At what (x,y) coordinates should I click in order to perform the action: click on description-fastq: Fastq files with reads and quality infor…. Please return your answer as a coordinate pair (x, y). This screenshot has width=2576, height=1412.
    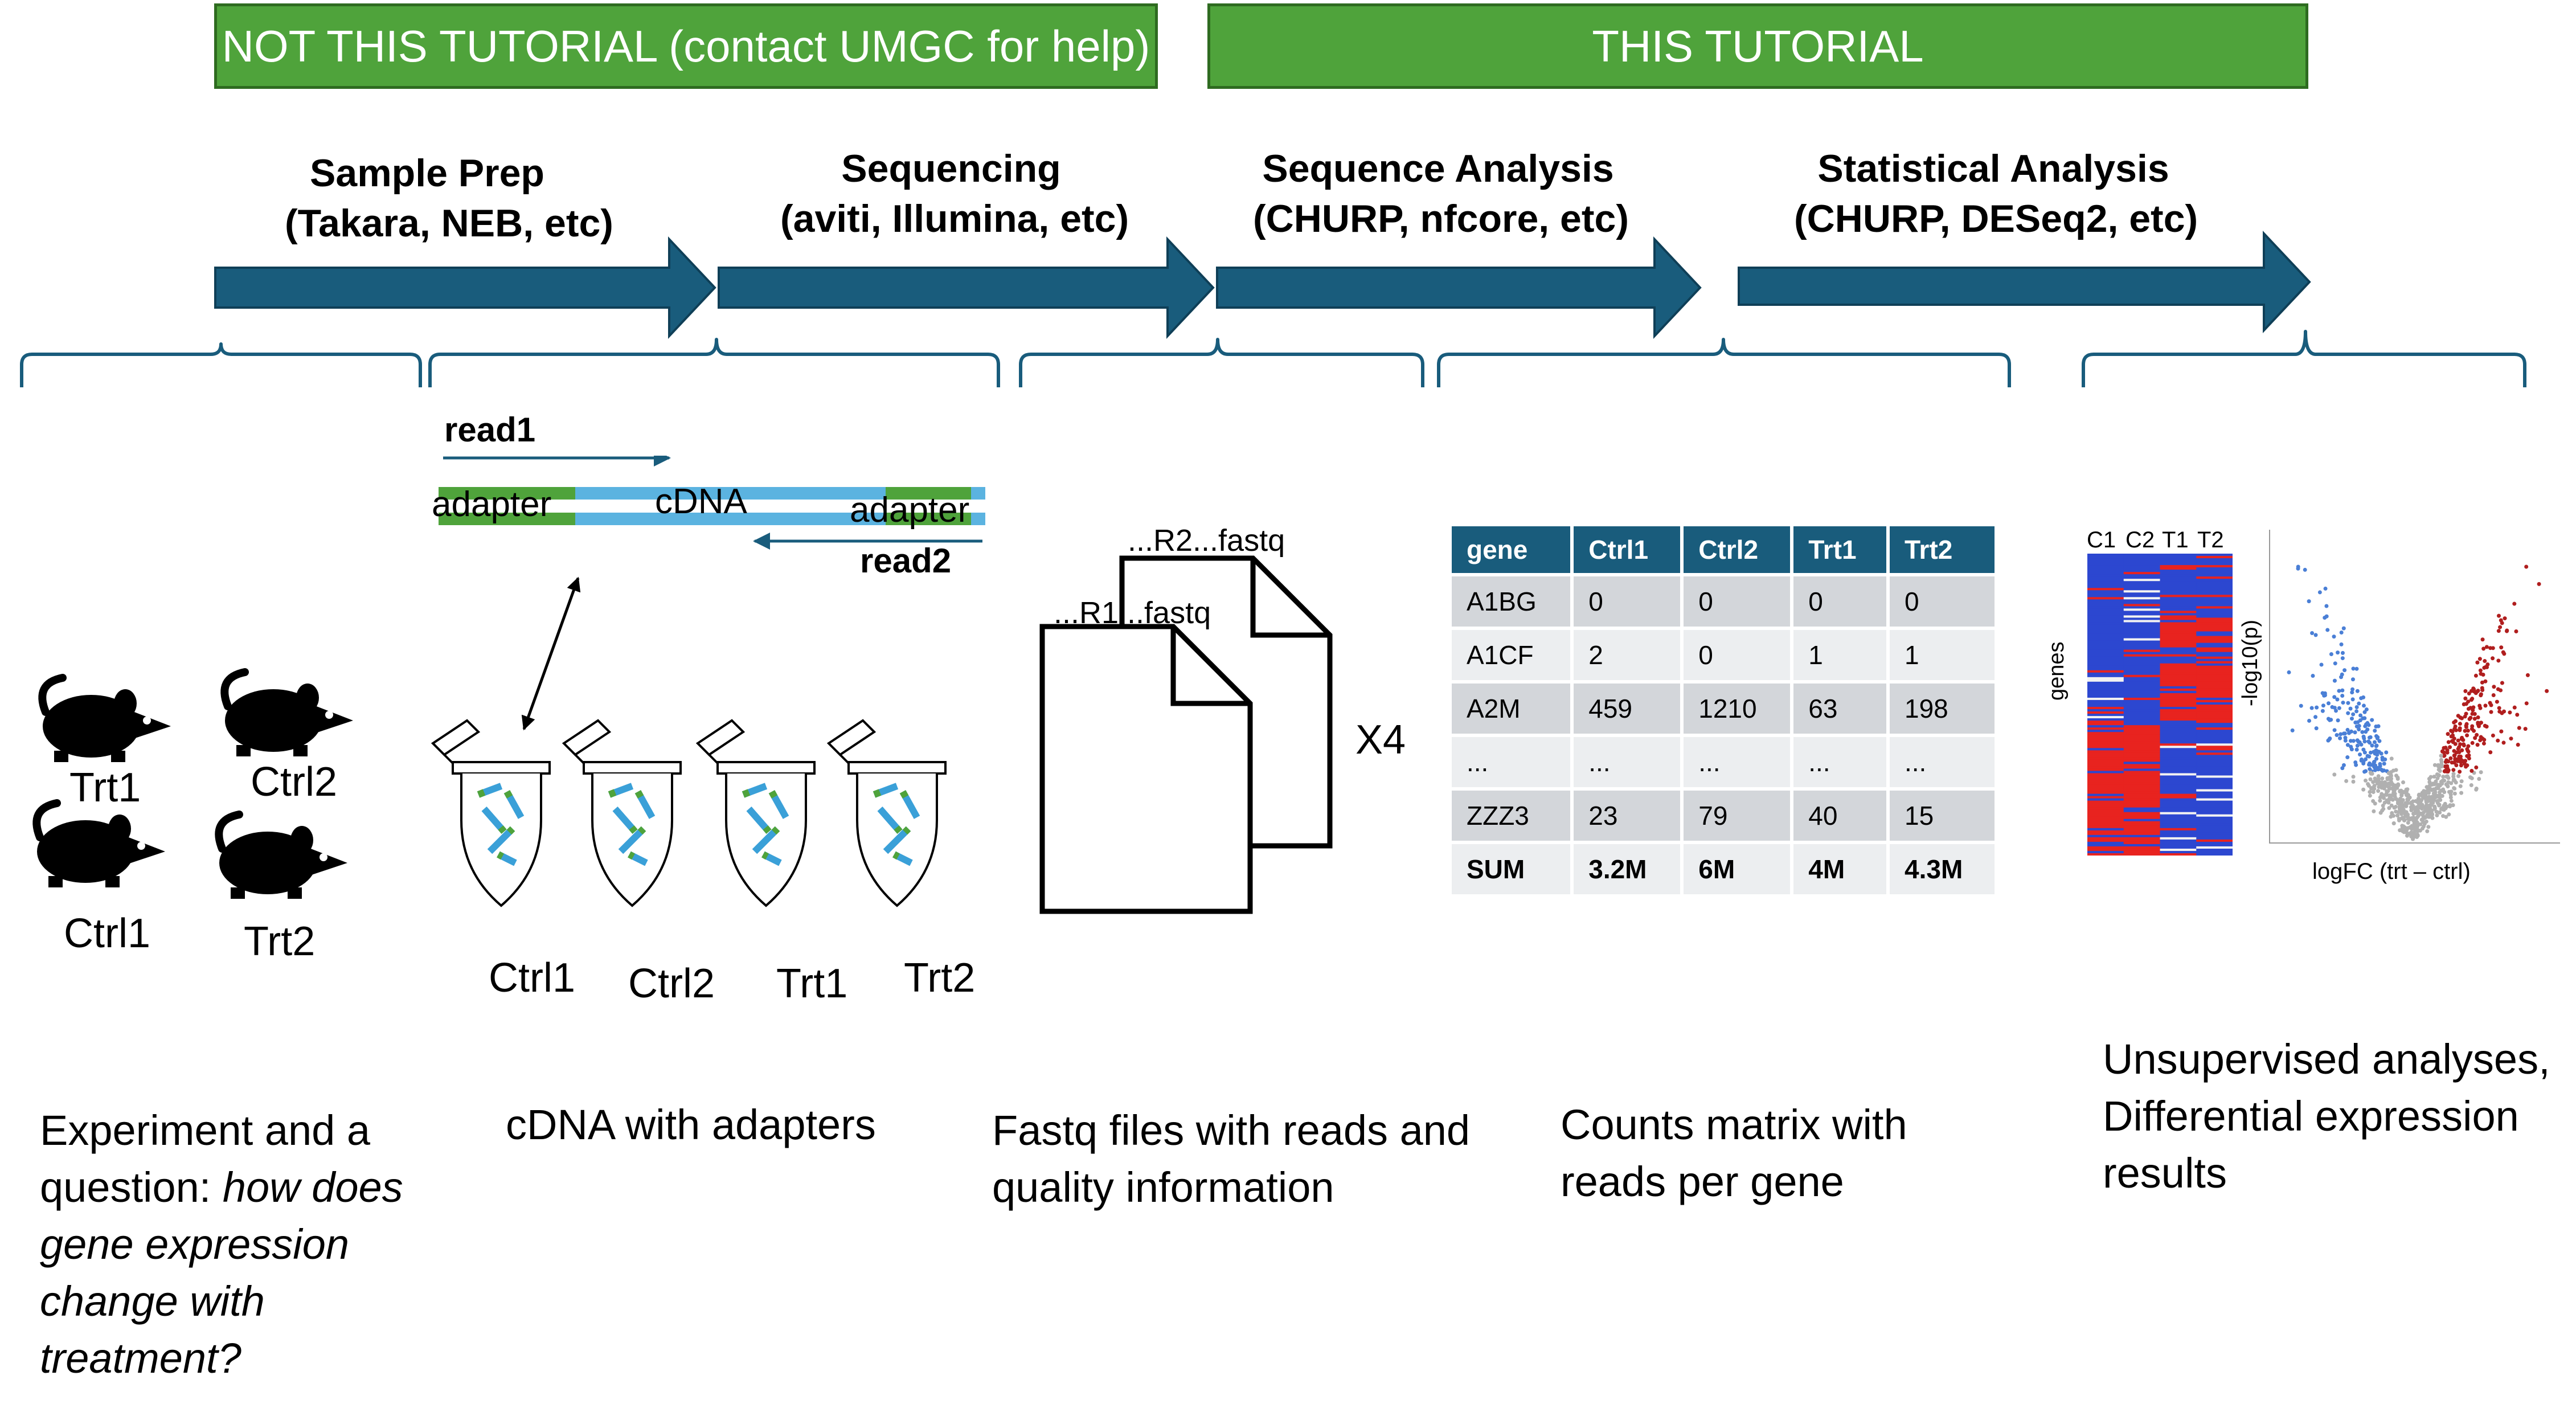
    Looking at the image, I should click on (1231, 1159).